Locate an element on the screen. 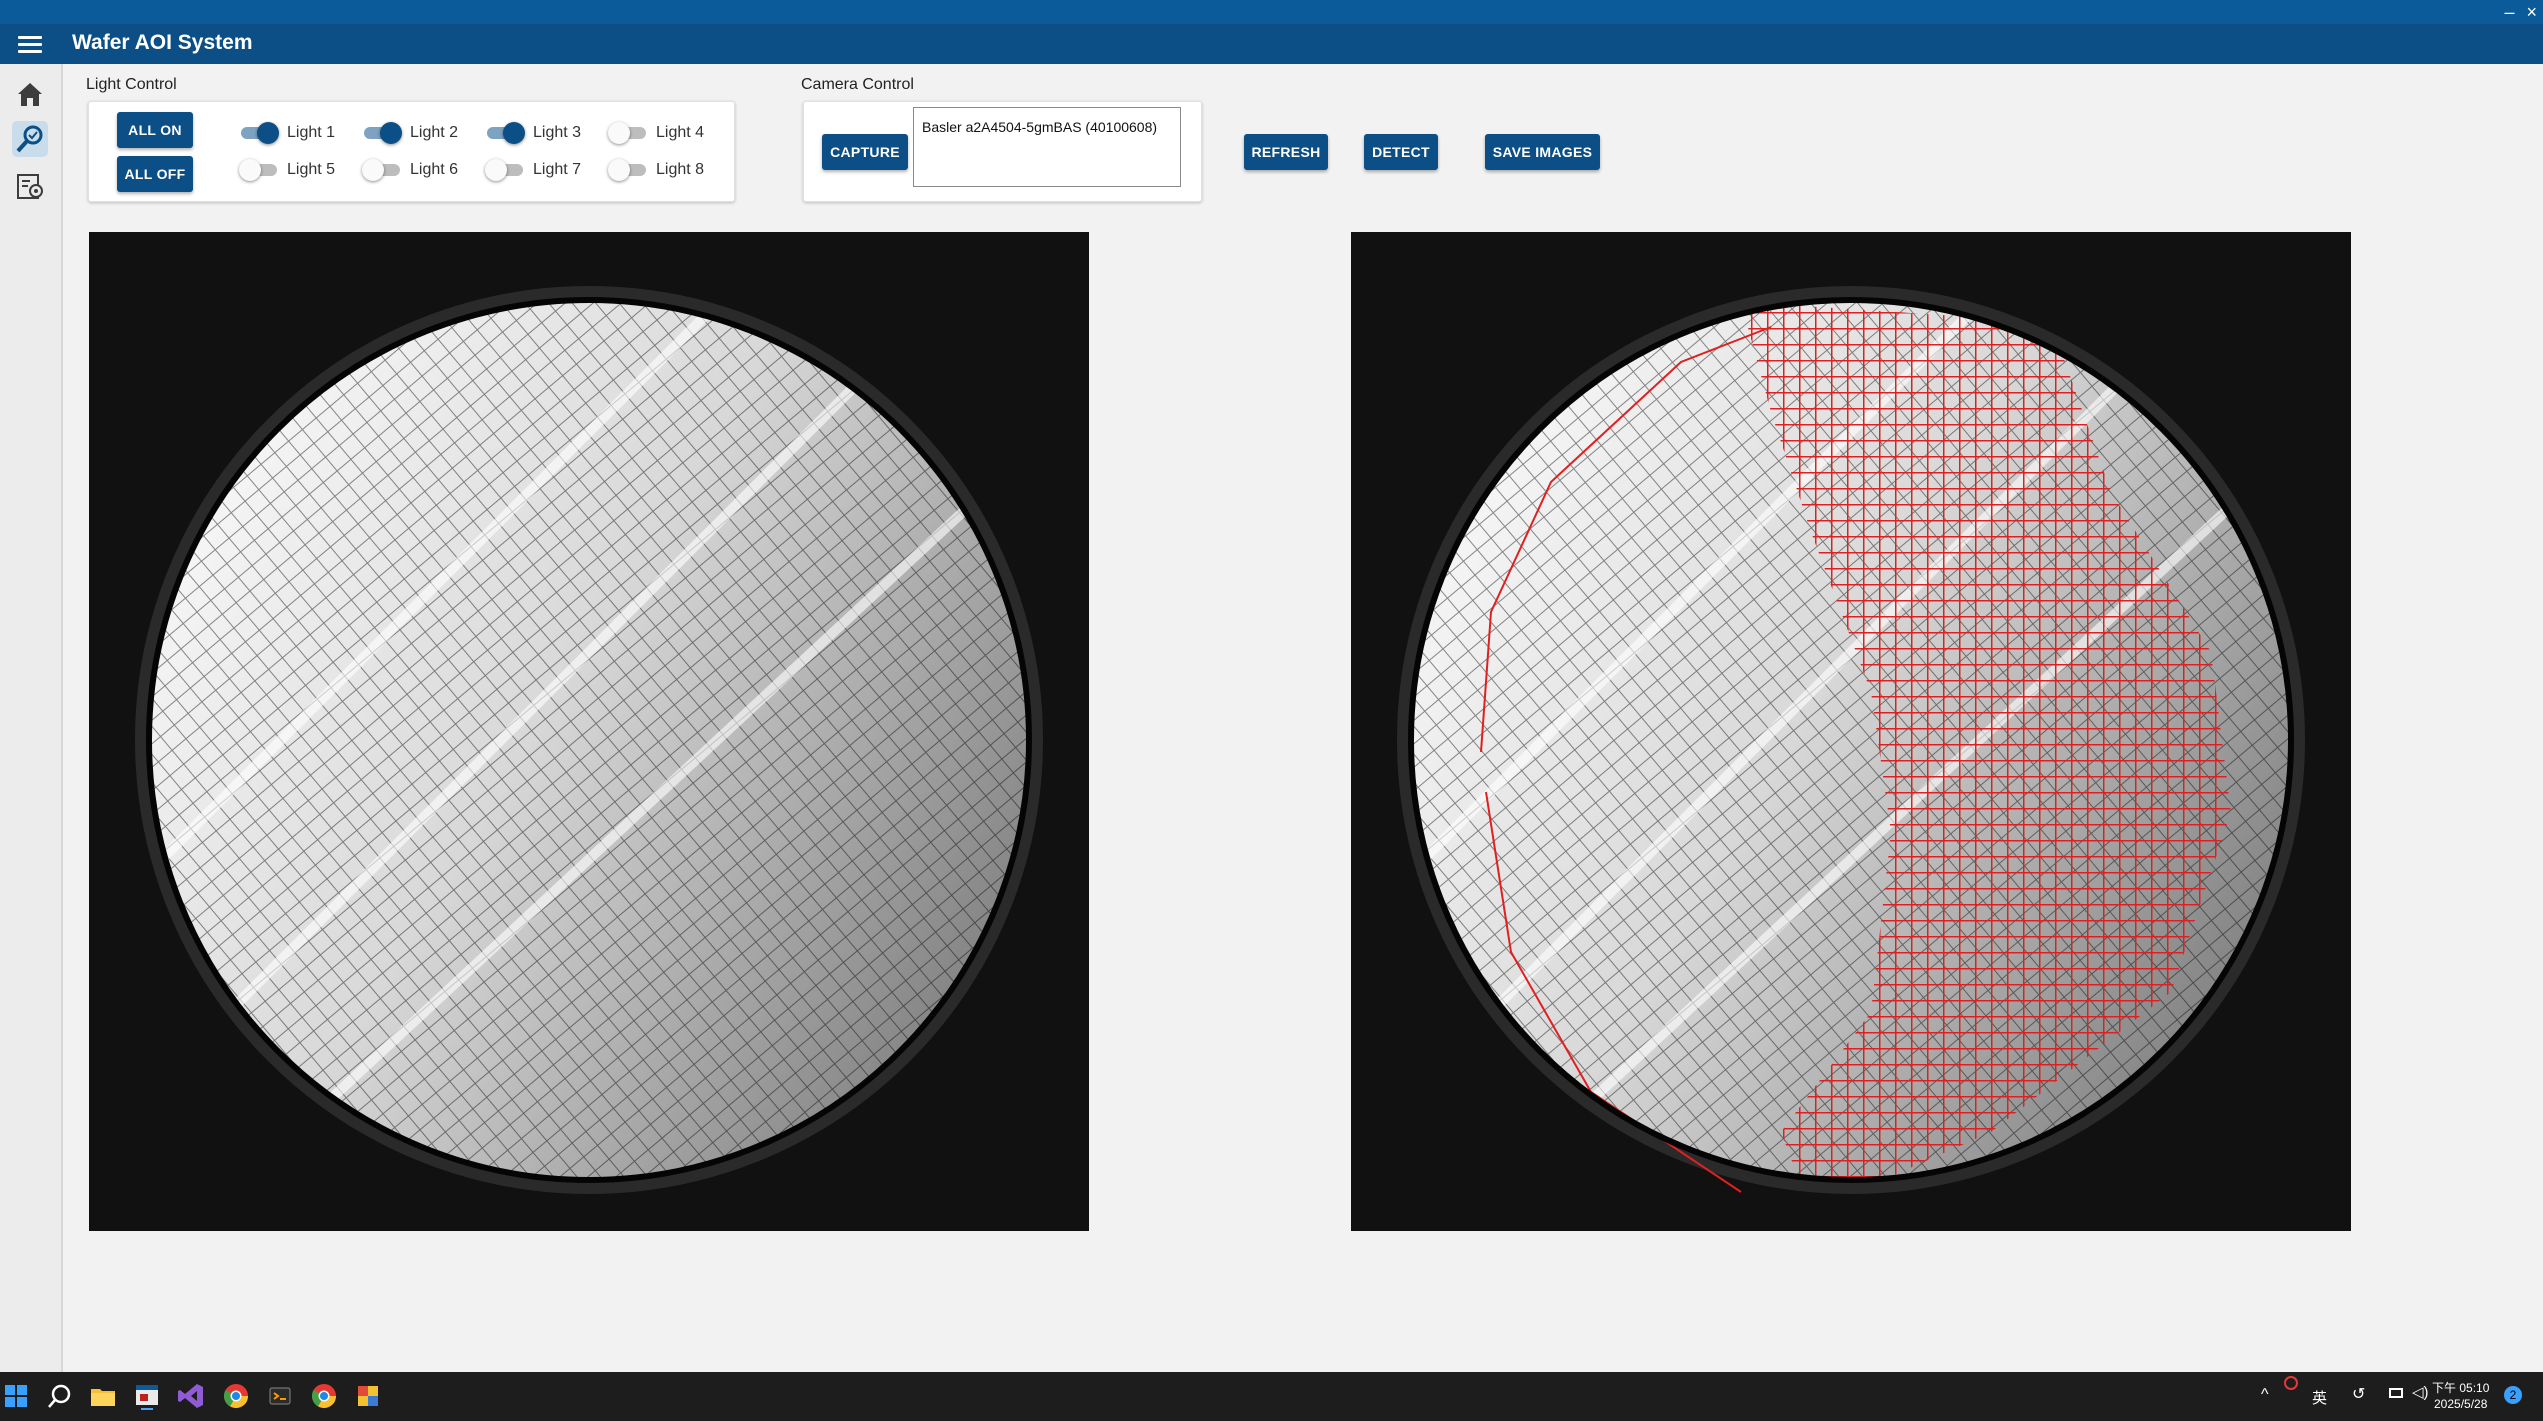 The image size is (2543, 1421). paint-icon is located at coordinates (368, 1396).